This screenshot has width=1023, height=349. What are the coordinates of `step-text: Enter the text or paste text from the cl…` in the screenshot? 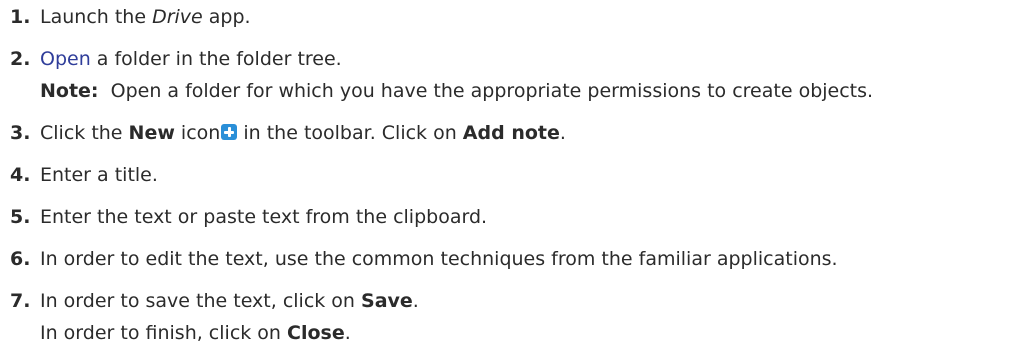 It's located at (264, 217).